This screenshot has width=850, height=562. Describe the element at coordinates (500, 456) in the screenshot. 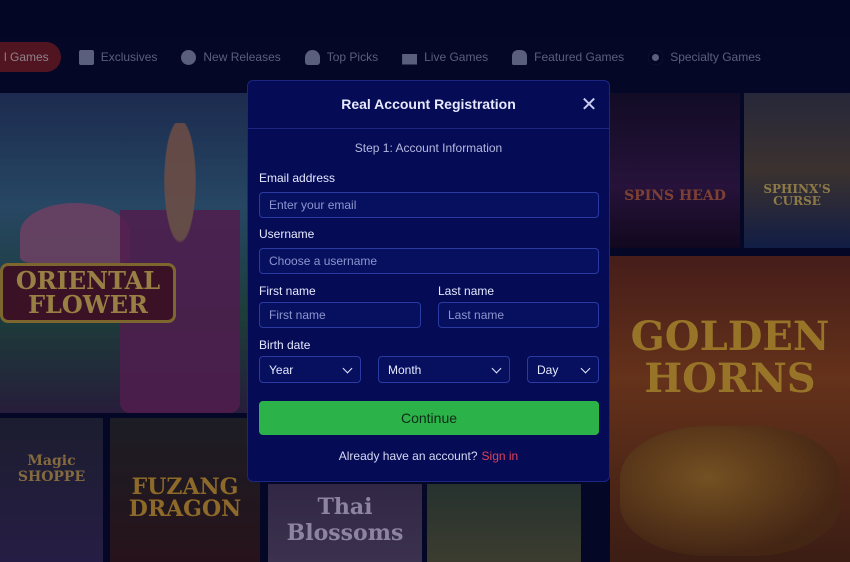

I see `sign-in-link: Sign in` at that location.